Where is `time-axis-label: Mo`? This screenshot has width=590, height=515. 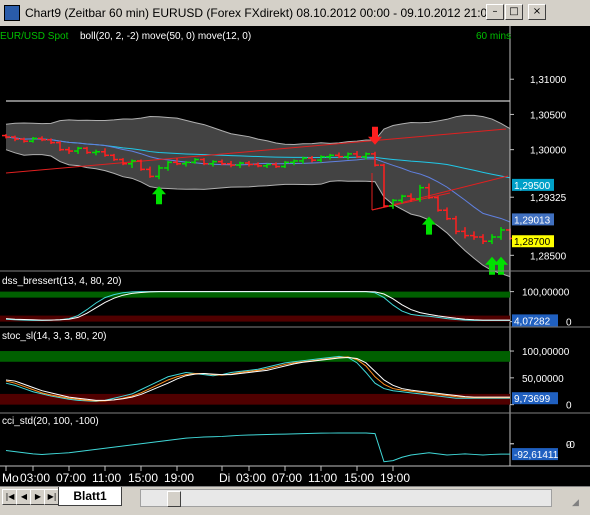 time-axis-label: Mo is located at coordinates (10, 478).